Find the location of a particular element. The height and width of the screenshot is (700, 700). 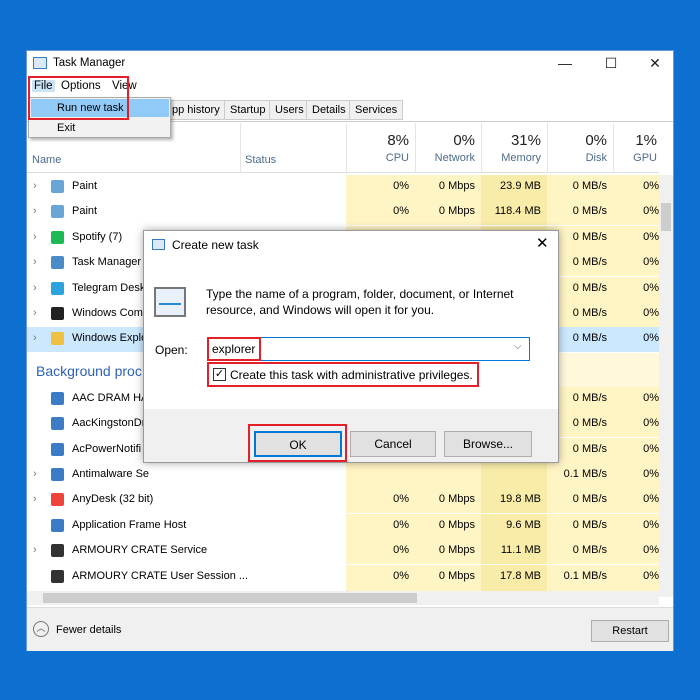

close-button: ✕ is located at coordinates (655, 63).